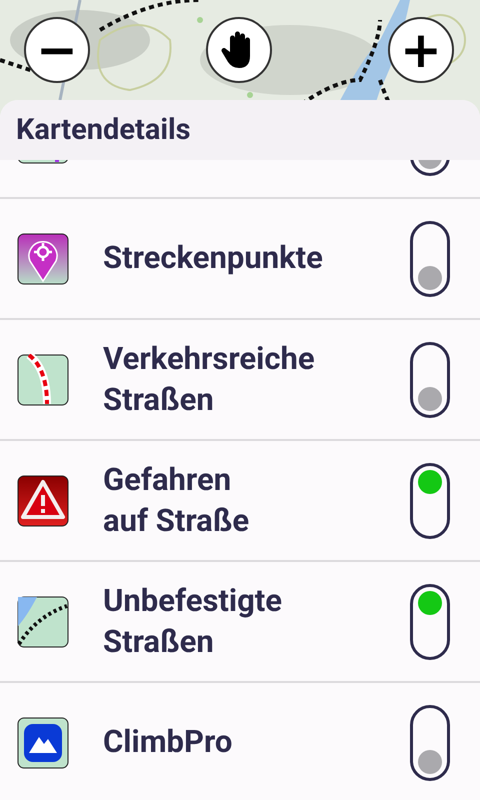 This screenshot has height=800, width=480. I want to click on mountain-icon, so click(43, 742).